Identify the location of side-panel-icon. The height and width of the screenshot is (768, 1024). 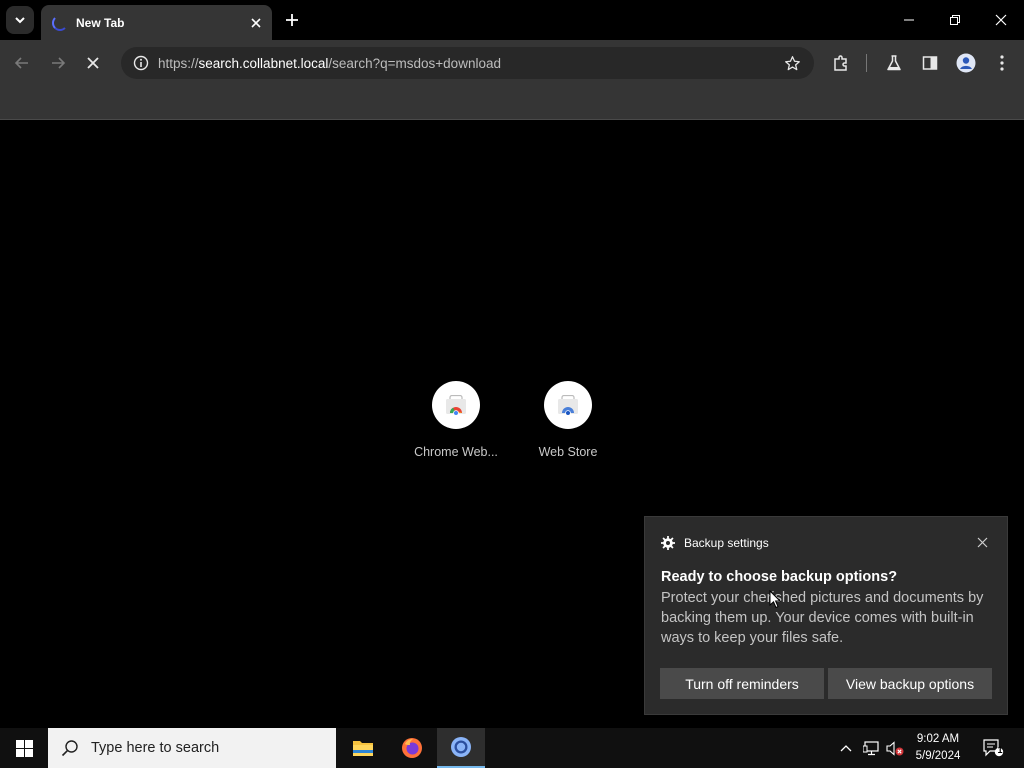
(930, 63).